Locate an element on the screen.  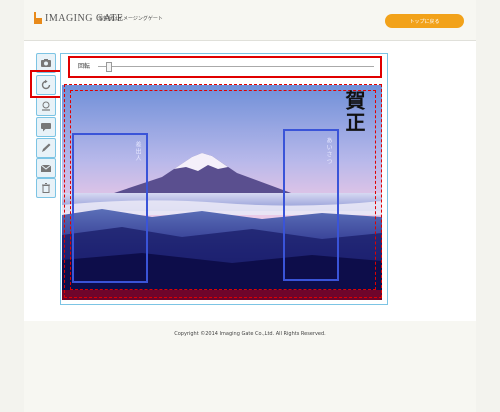
rotate-control: 回転 is located at coordinates (225, 67).